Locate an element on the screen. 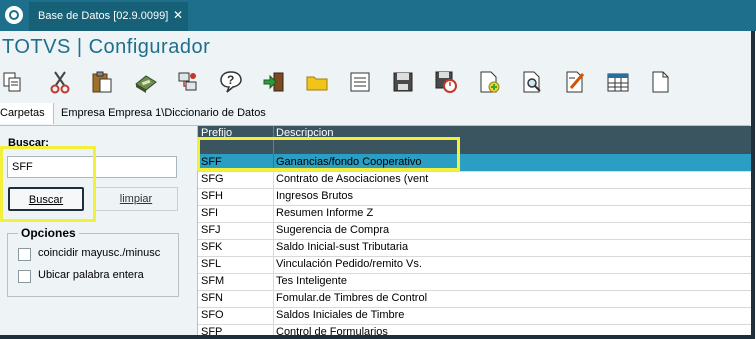 This screenshot has width=756, height=339. cell-description: Resumen Informe Z is located at coordinates (325, 213).